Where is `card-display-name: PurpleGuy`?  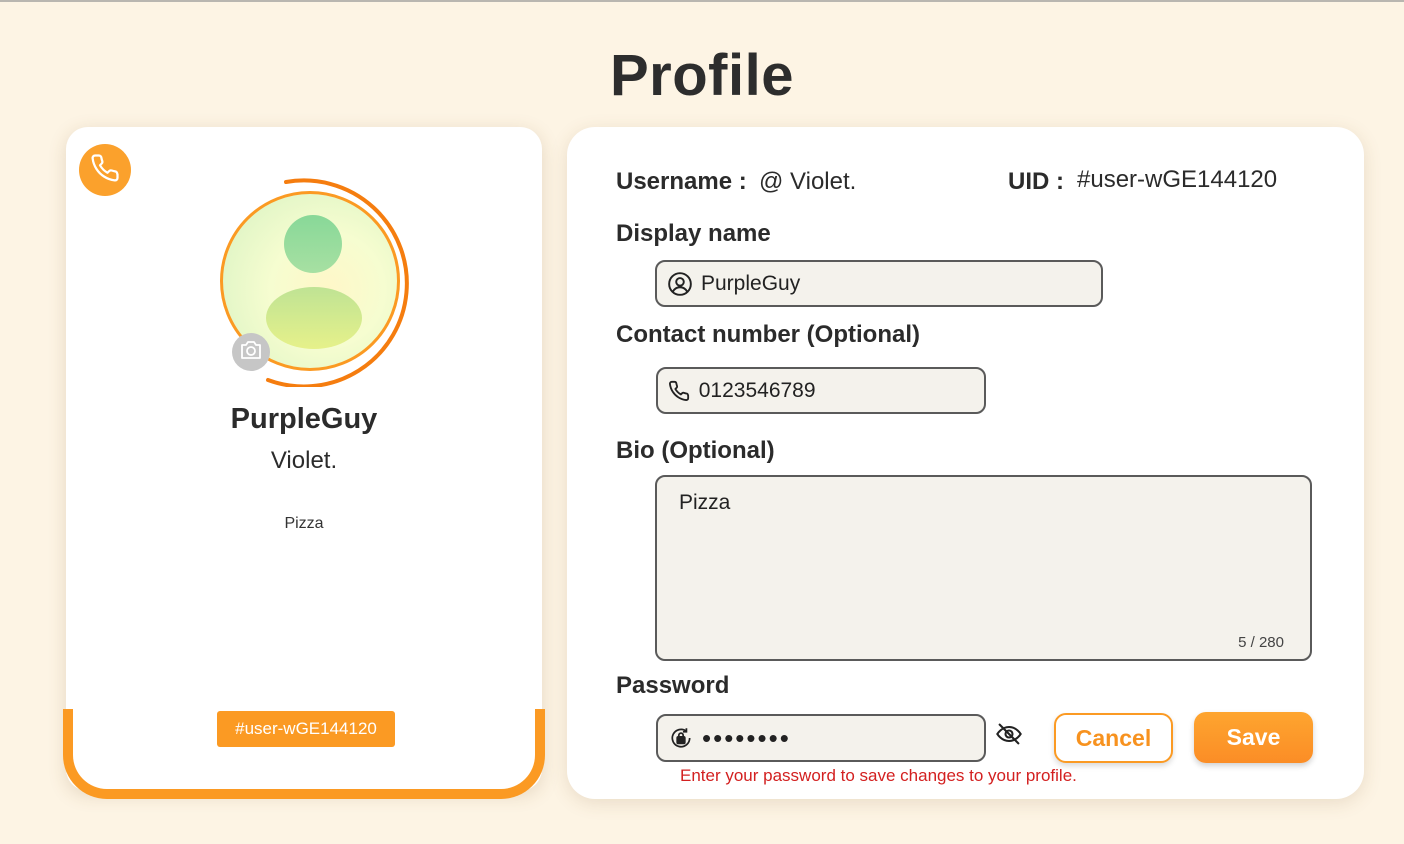
card-display-name: PurpleGuy is located at coordinates (304, 419).